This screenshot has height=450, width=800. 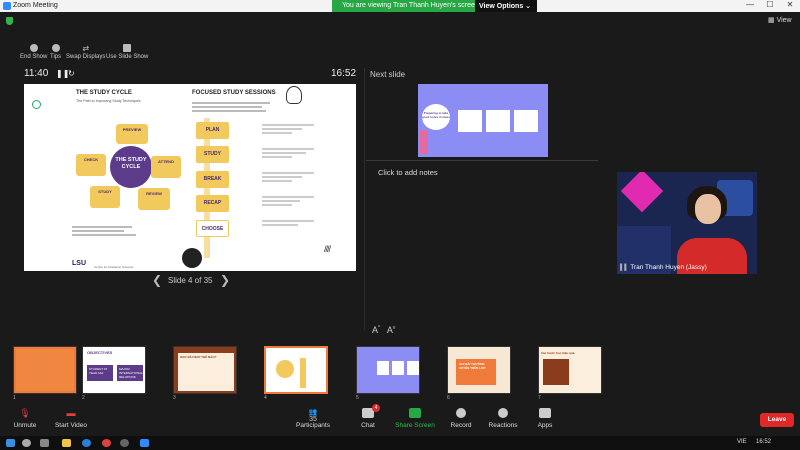 What do you see at coordinates (26, 443) in the screenshot?
I see `search-icon` at bounding box center [26, 443].